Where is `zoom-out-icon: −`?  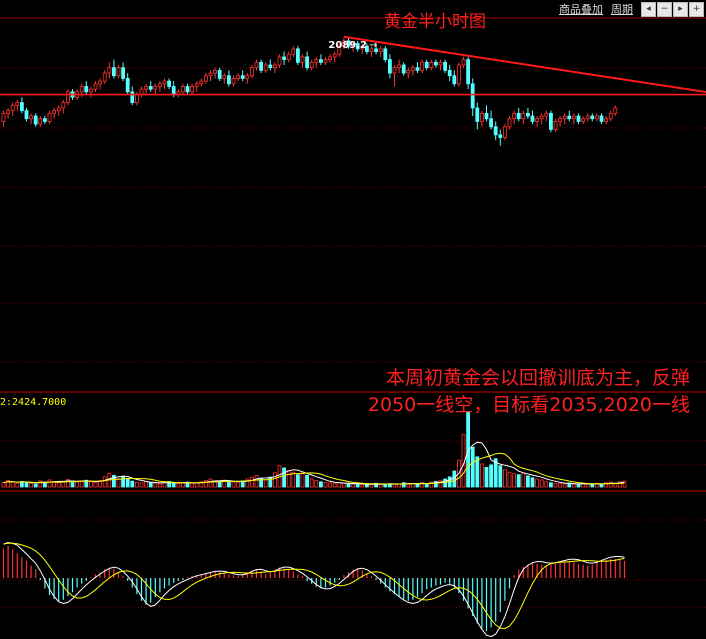 zoom-out-icon: − is located at coordinates (664, 9).